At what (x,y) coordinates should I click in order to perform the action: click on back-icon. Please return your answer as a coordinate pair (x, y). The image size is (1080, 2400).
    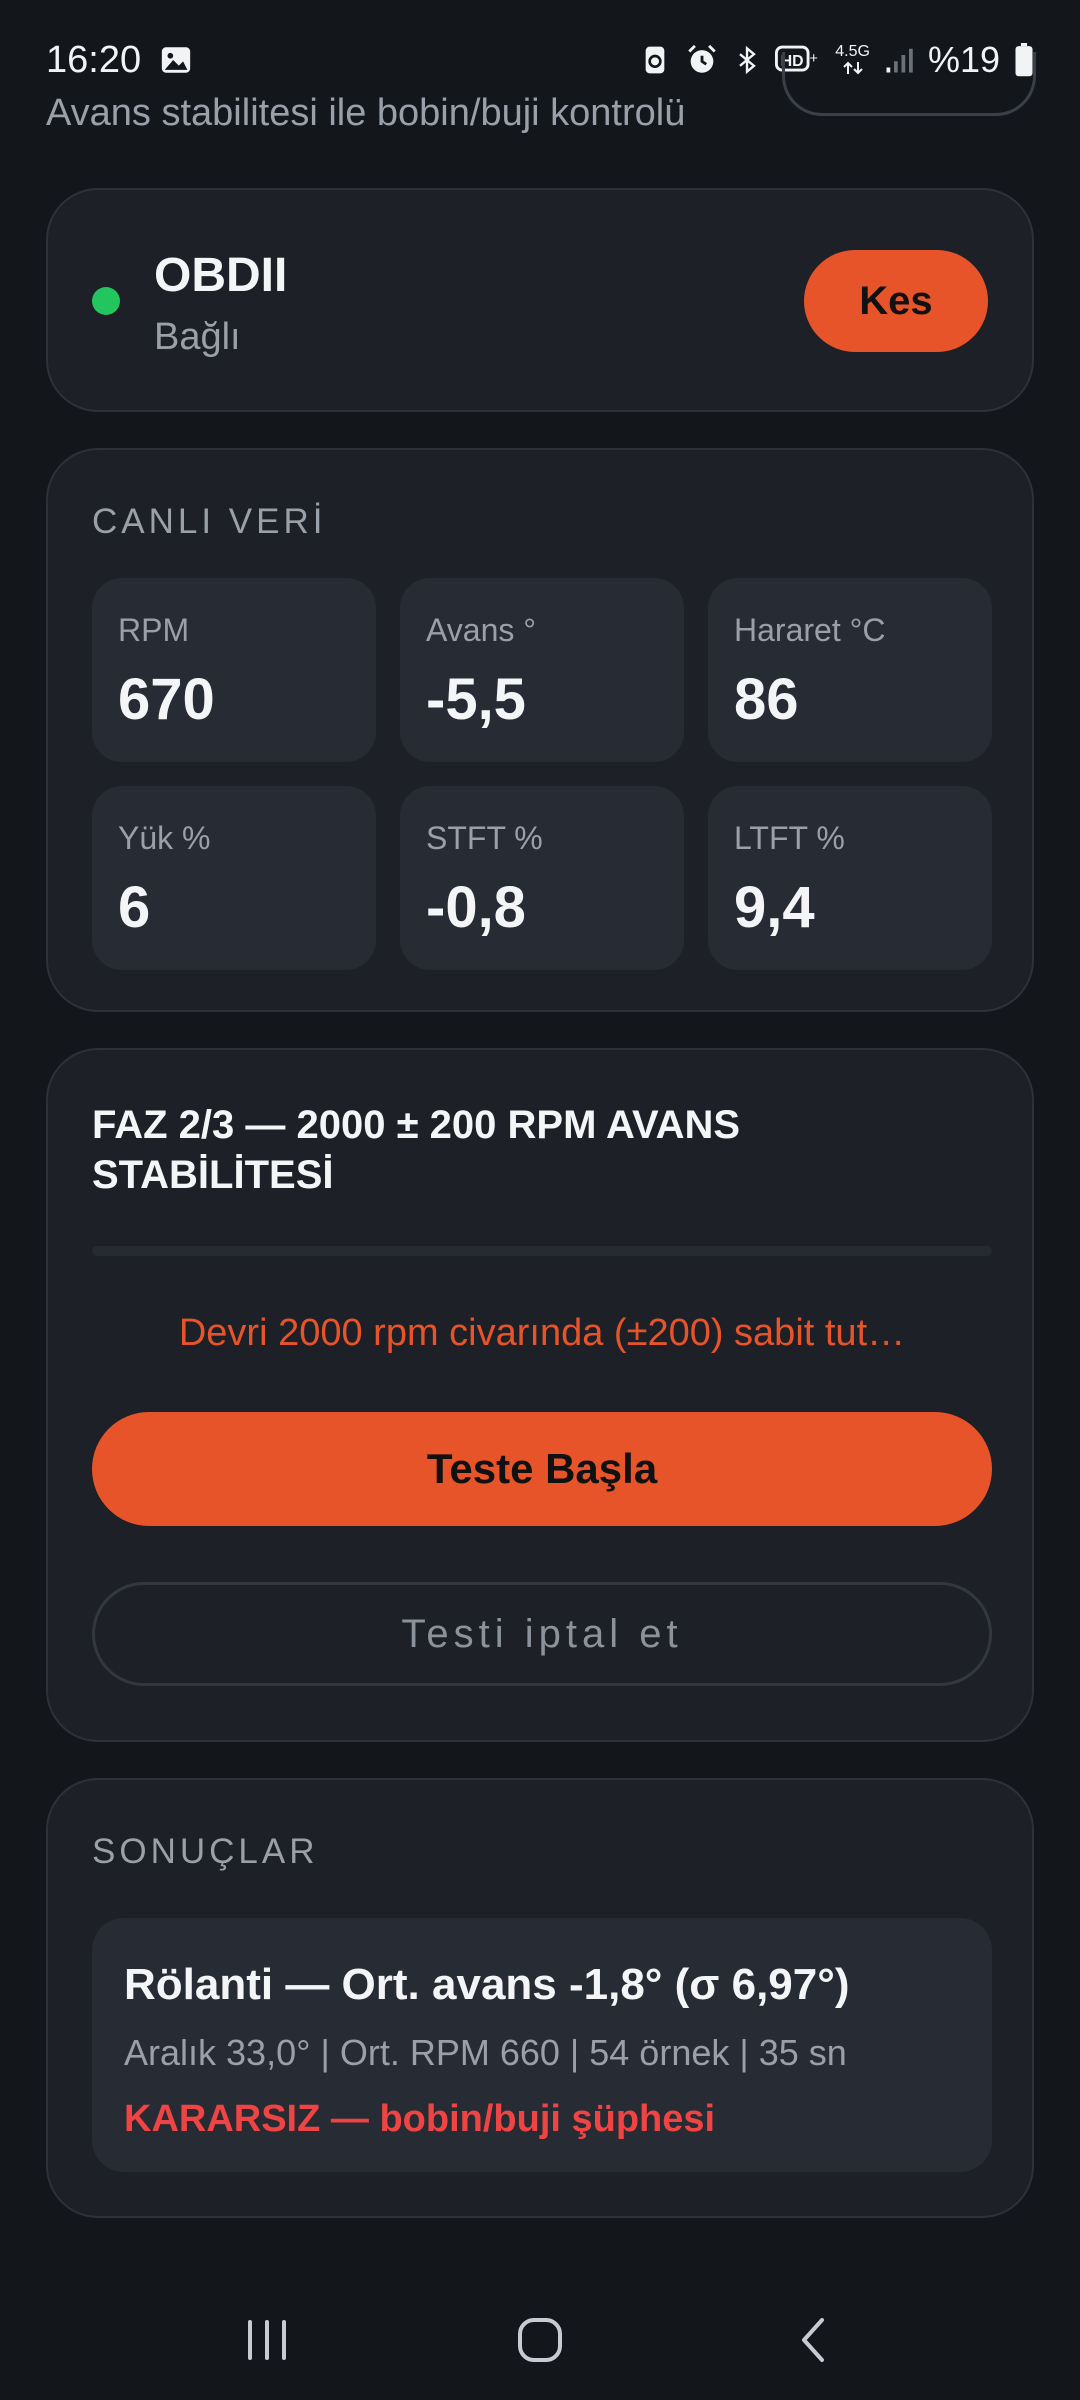
    Looking at the image, I should click on (813, 2340).